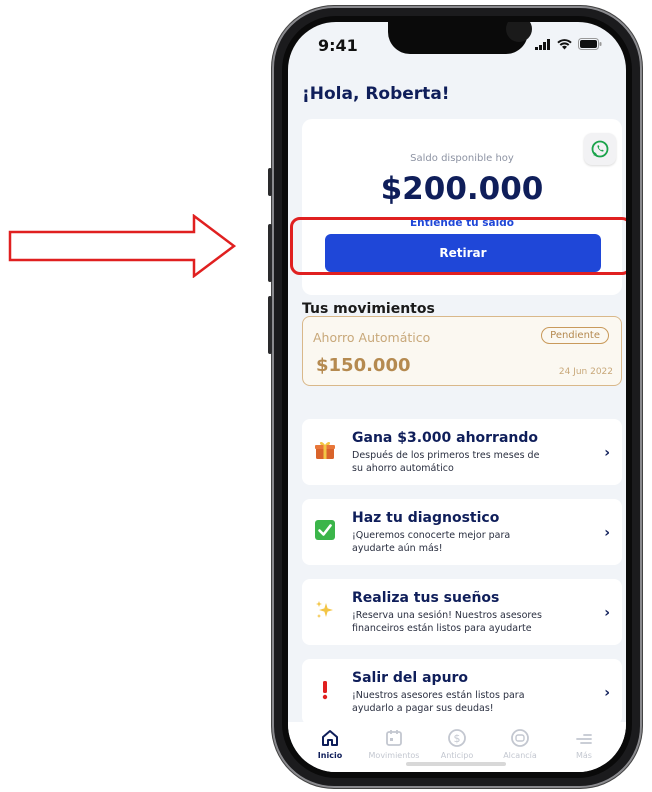 Image resolution: width=652 pixels, height=792 pixels. Describe the element at coordinates (585, 372) in the screenshot. I see `movement-date: 24 Jun 2022` at that location.